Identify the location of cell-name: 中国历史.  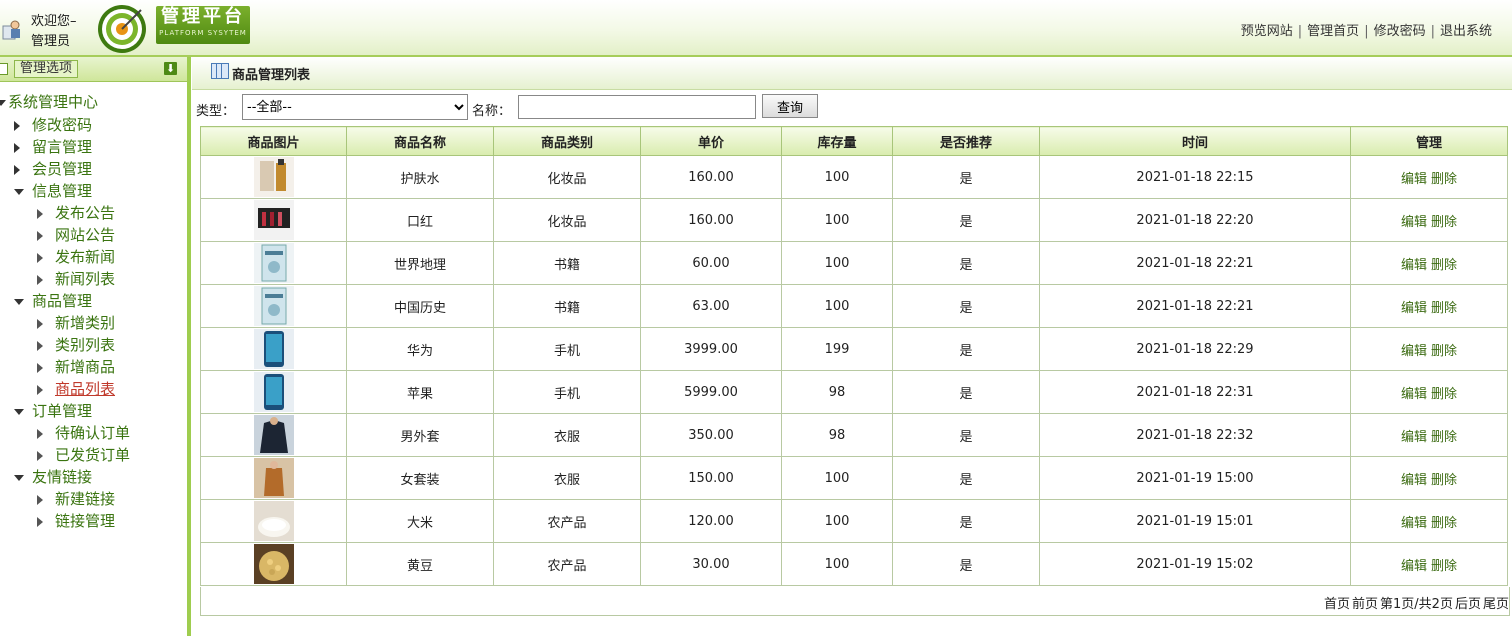
(420, 306).